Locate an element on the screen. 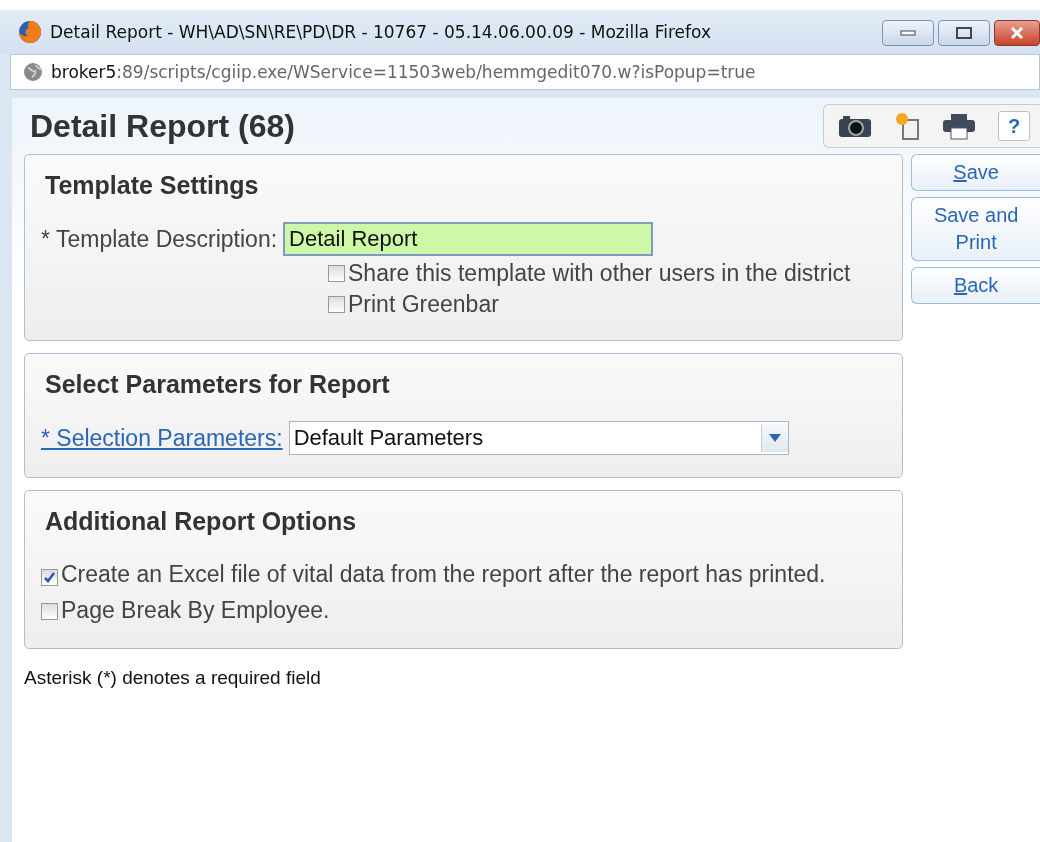 Image resolution: width=1040 pixels, height=842 pixels. help-button: ? is located at coordinates (1014, 126).